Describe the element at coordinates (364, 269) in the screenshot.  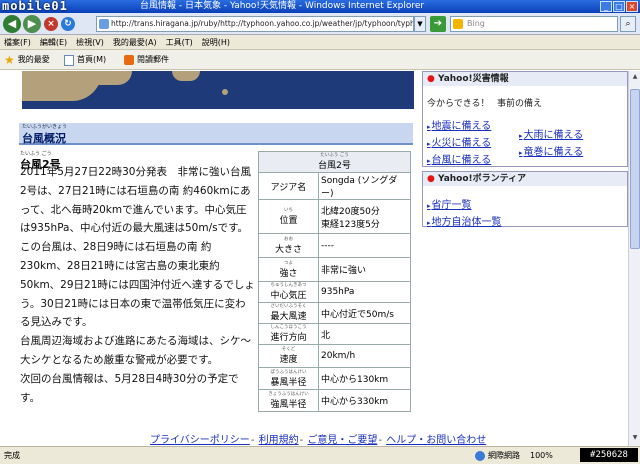
I see `table-row-value: 非常に強い` at that location.